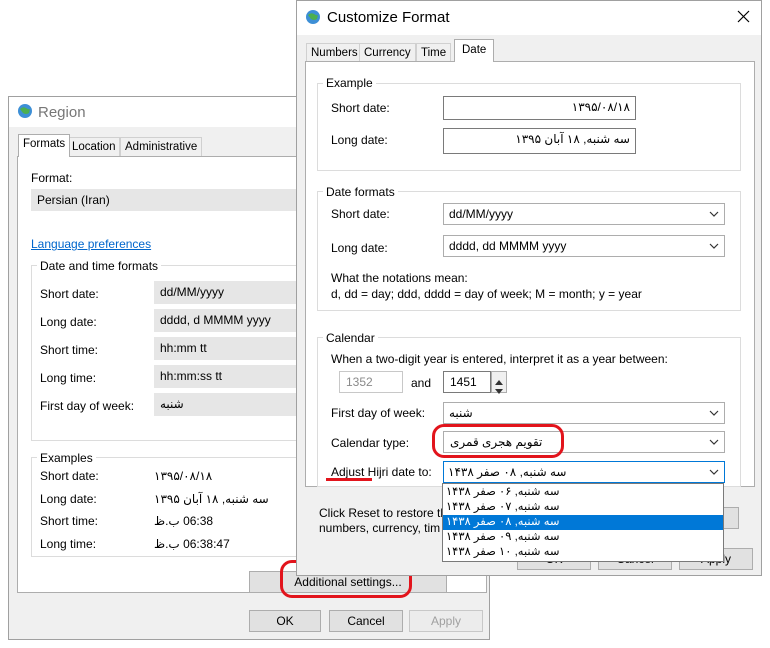 The width and height of the screenshot is (770, 648). What do you see at coordinates (507, 472) in the screenshot?
I see `adjust-hijri-value: سه شنبه, ۰۸ صفر ۱۴۳۸` at bounding box center [507, 472].